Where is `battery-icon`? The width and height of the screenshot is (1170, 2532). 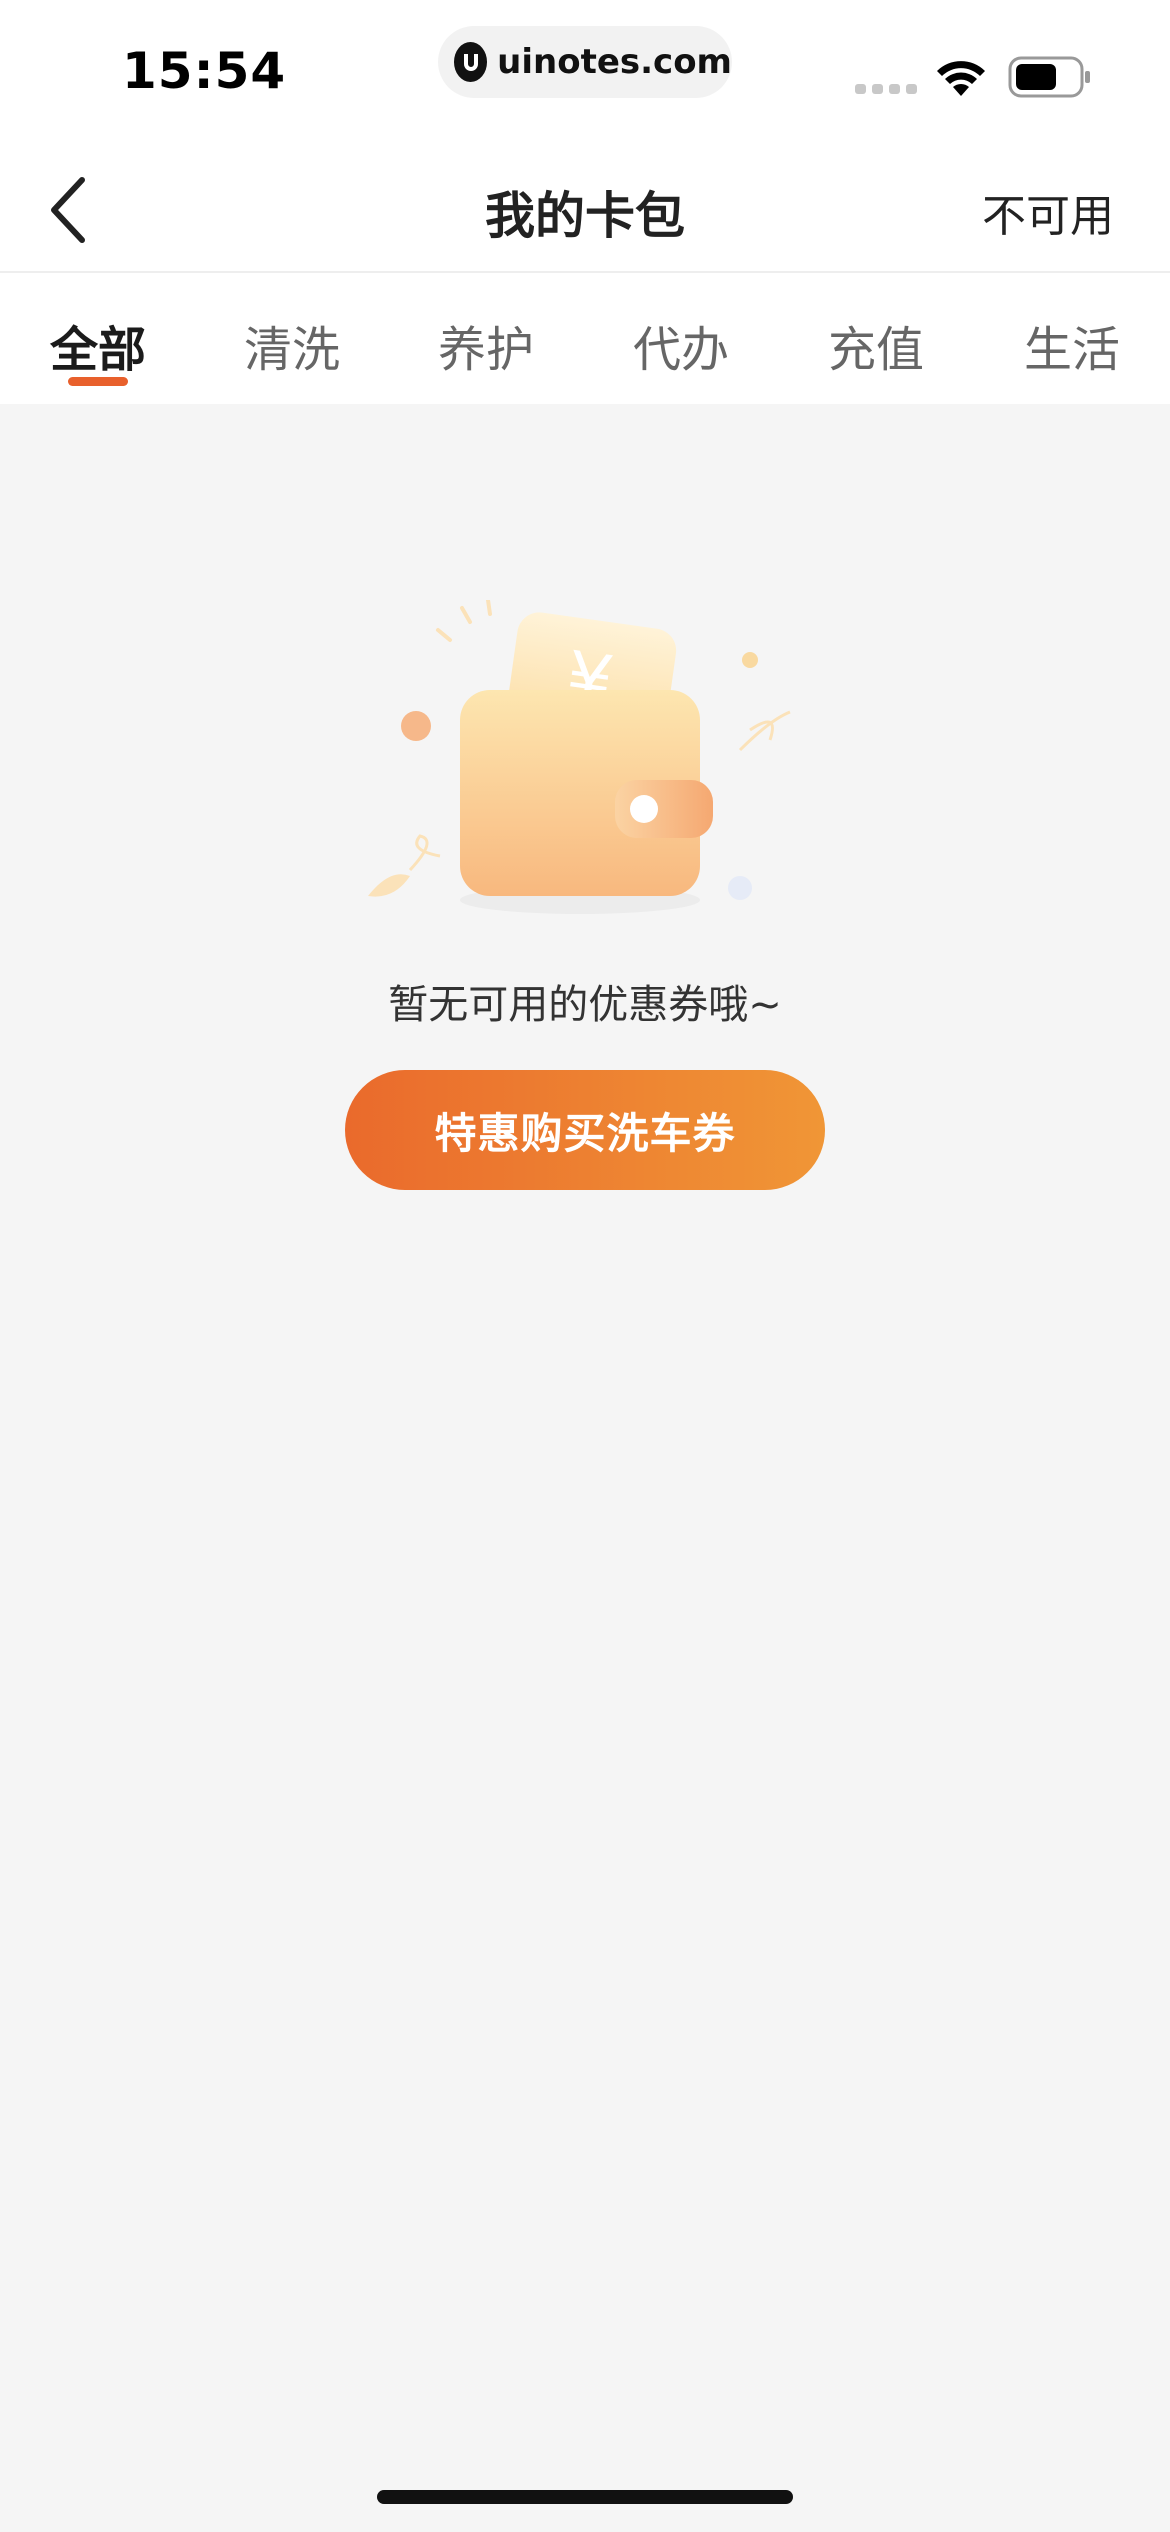
battery-icon is located at coordinates (1049, 77).